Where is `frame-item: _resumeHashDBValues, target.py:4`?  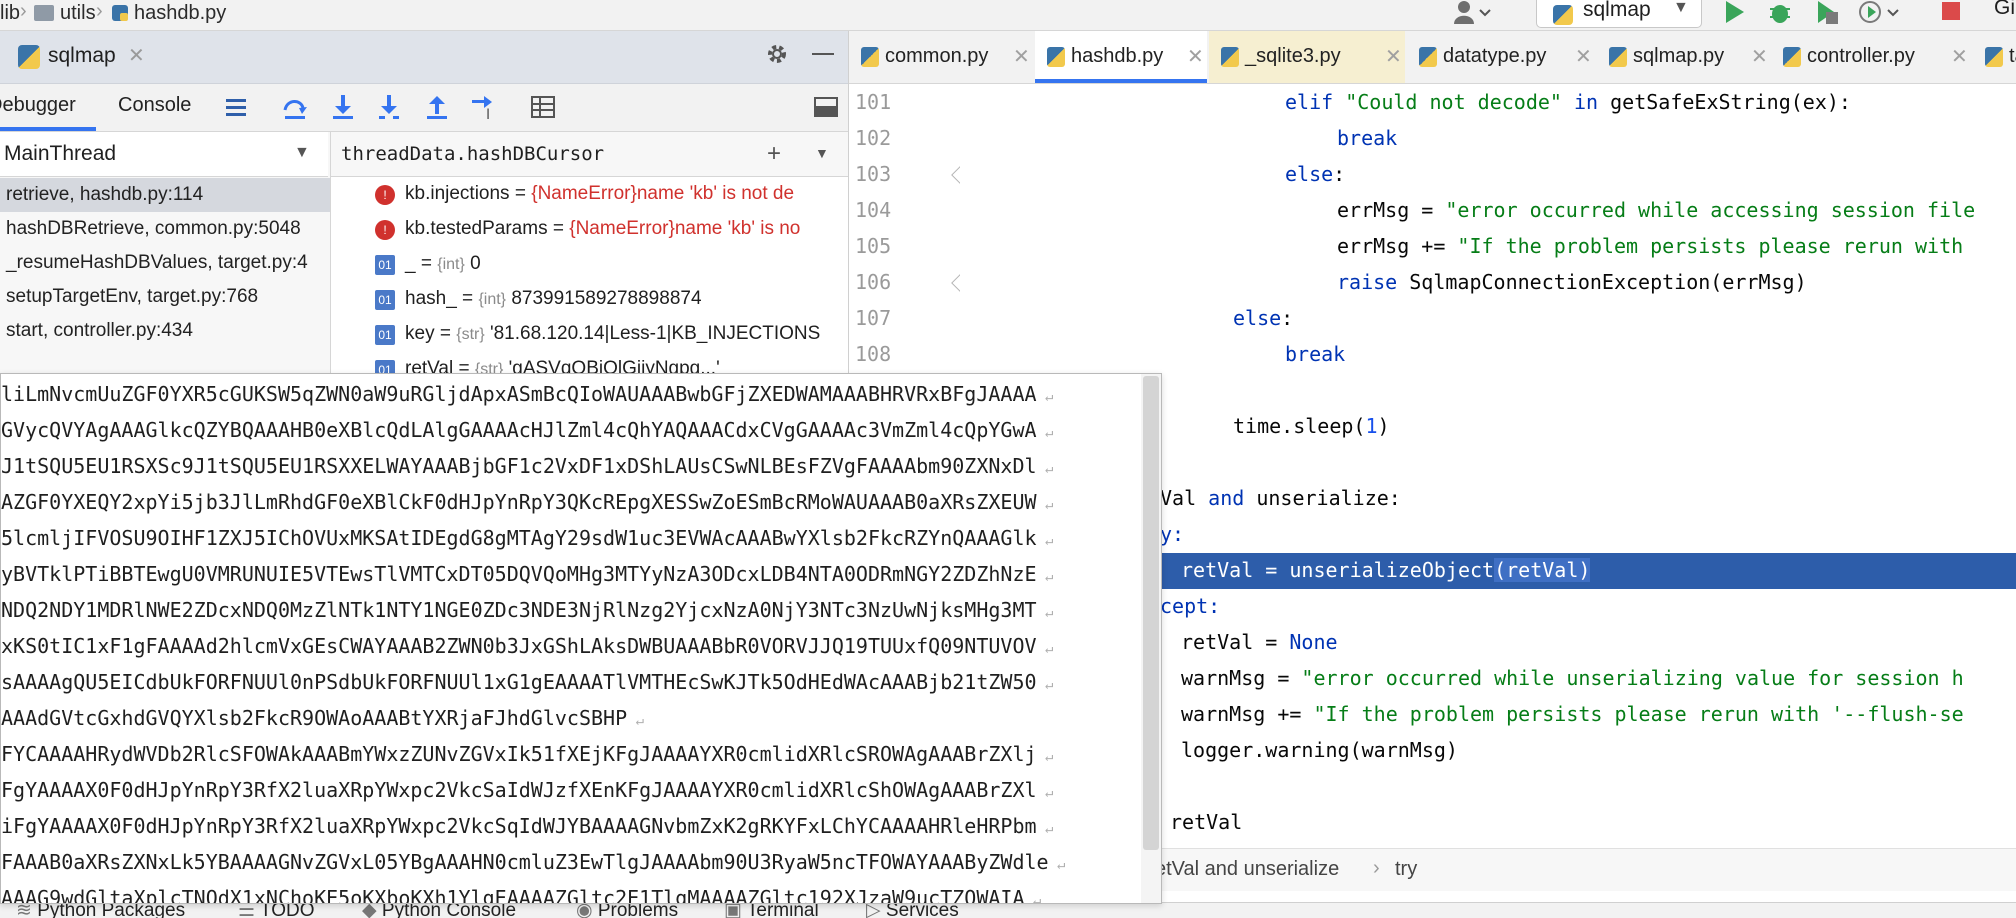
frame-item: _resumeHashDBValues, target.py:4 is located at coordinates (165, 263).